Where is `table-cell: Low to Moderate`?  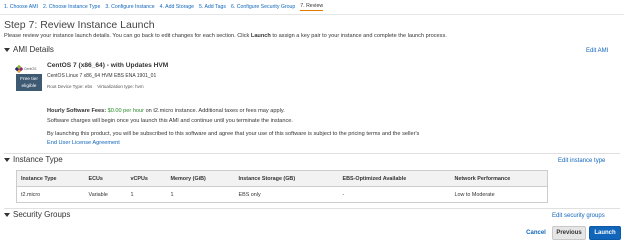
table-cell: Low to Moderate is located at coordinates (499, 194).